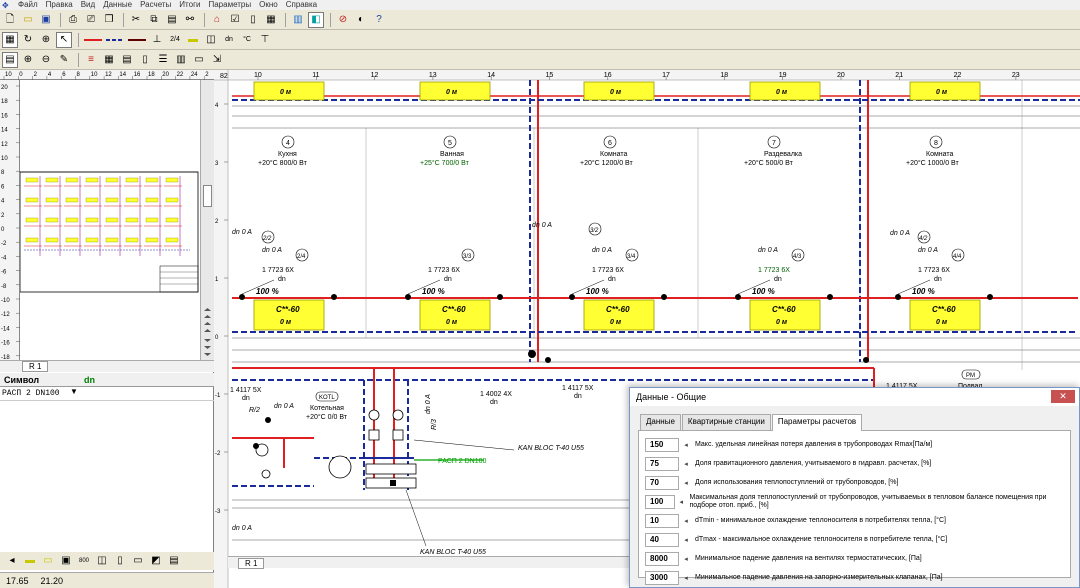 Image resolution: width=1080 pixels, height=588 pixels. I want to click on table-icon: ▤, so click(127, 60).